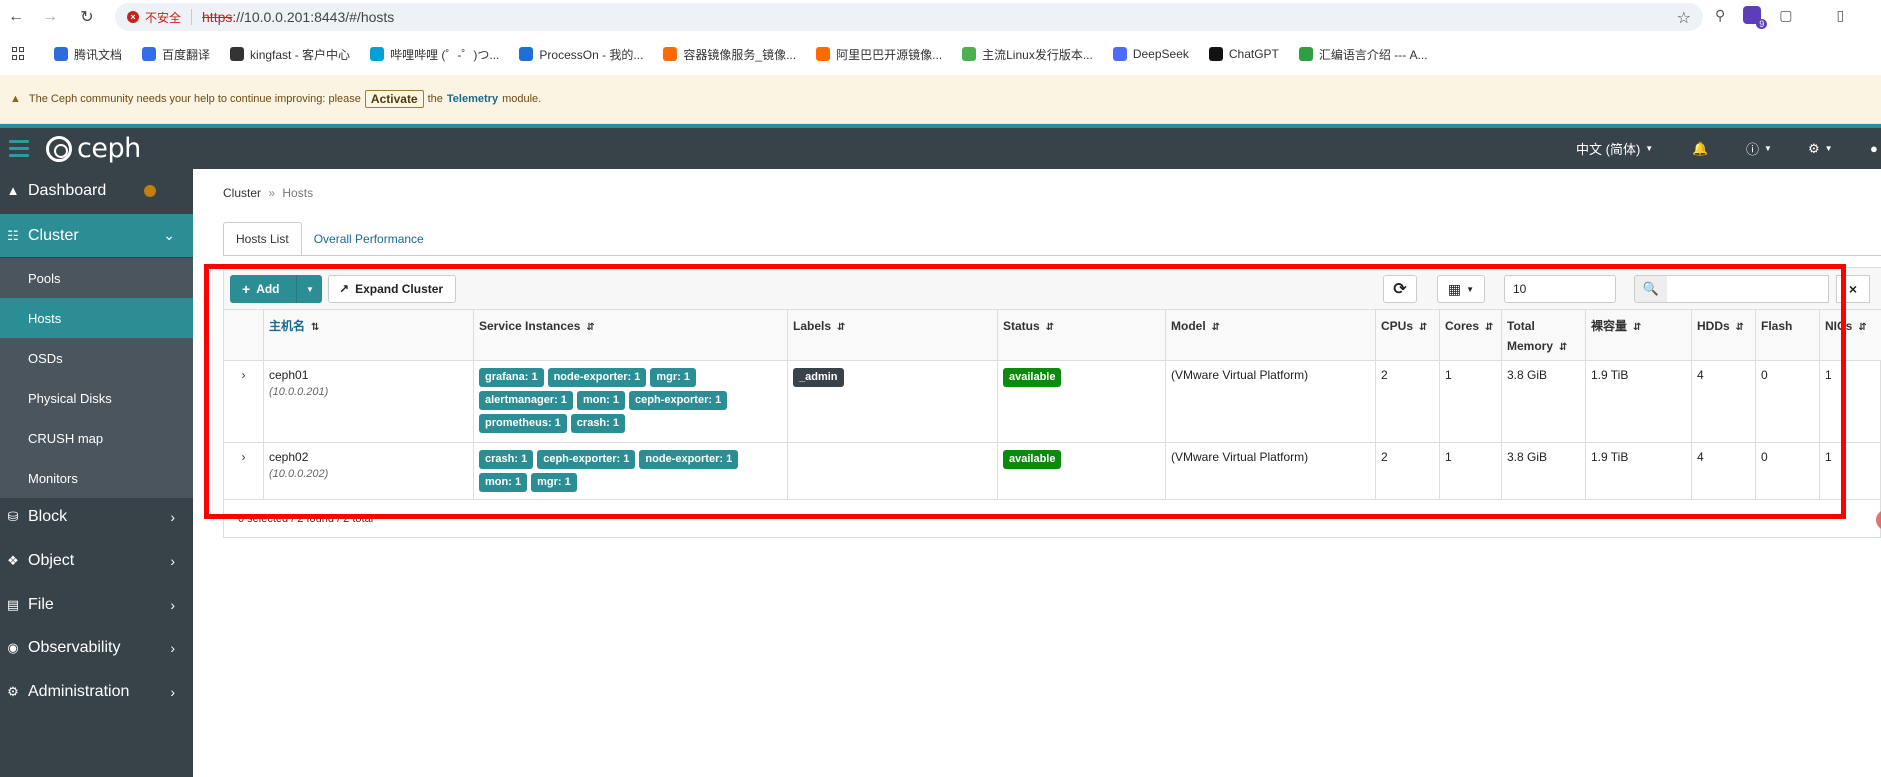  I want to click on search-input, so click(1748, 289).